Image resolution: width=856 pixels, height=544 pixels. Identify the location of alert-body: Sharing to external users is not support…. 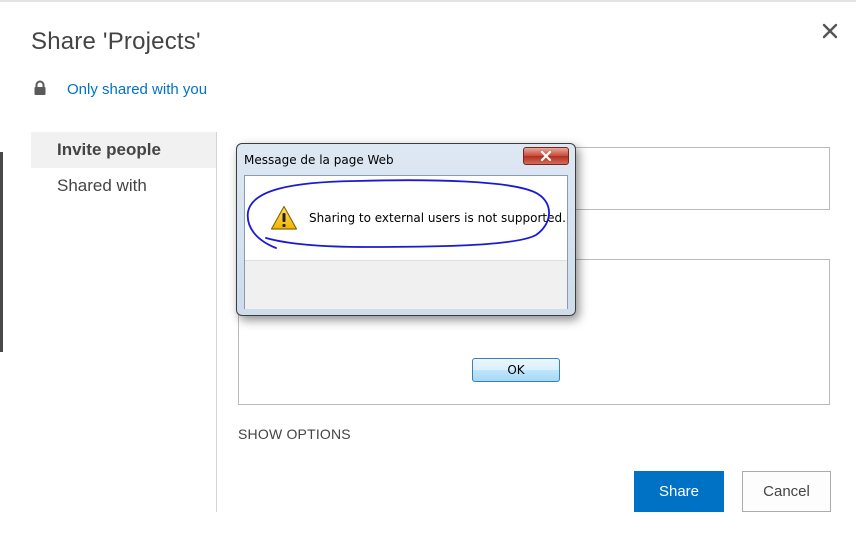
(406, 278).